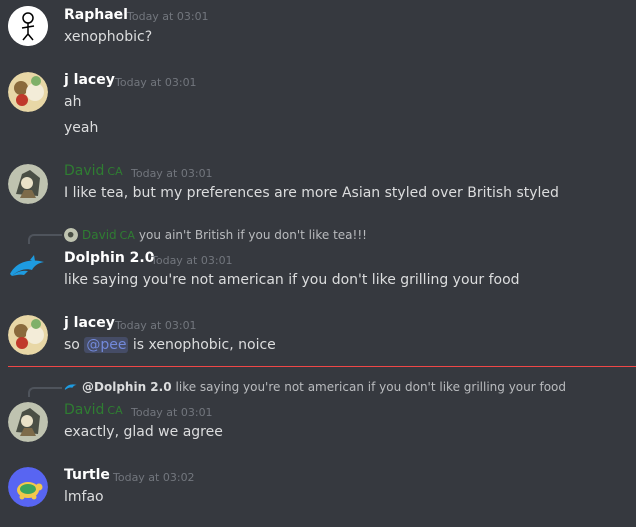 The image size is (636, 527). Describe the element at coordinates (108, 235) in the screenshot. I see `reply-author: David CA` at that location.